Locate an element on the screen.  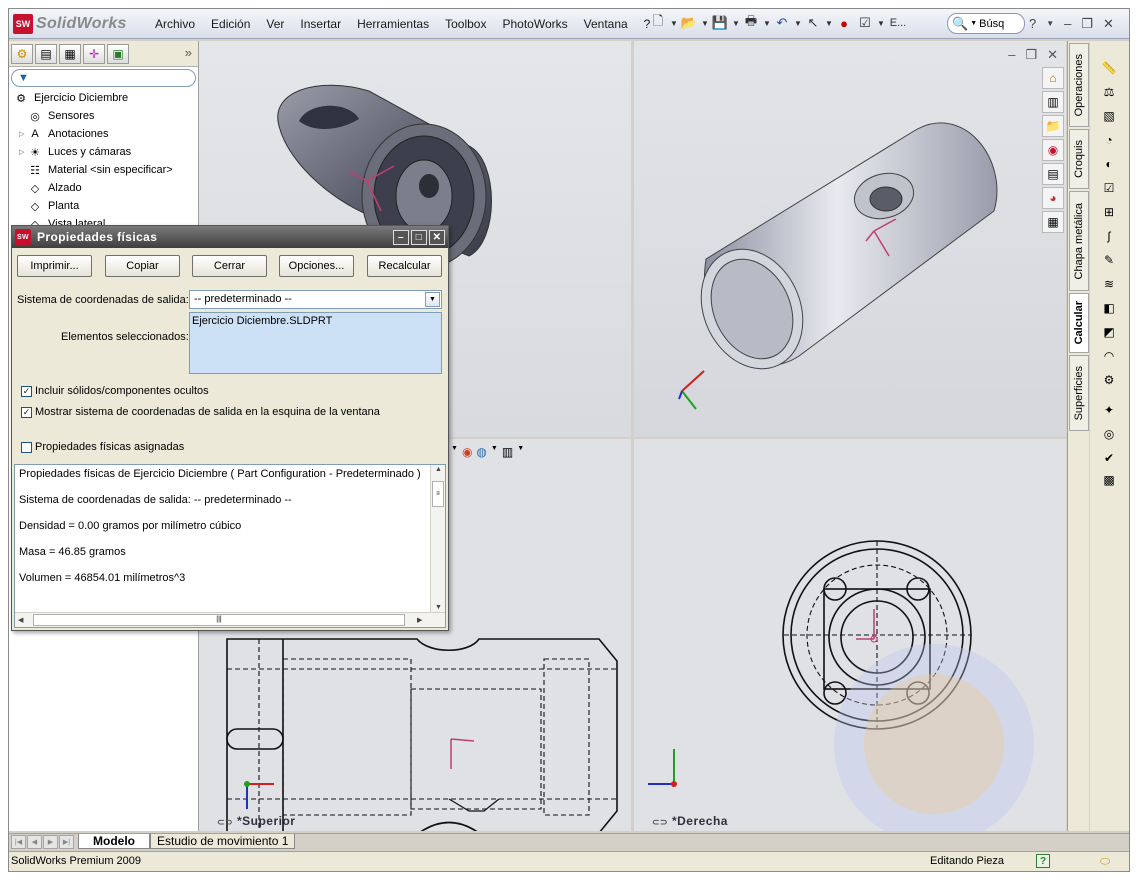
search-results-icon: ◉ is located at coordinates (1053, 150).